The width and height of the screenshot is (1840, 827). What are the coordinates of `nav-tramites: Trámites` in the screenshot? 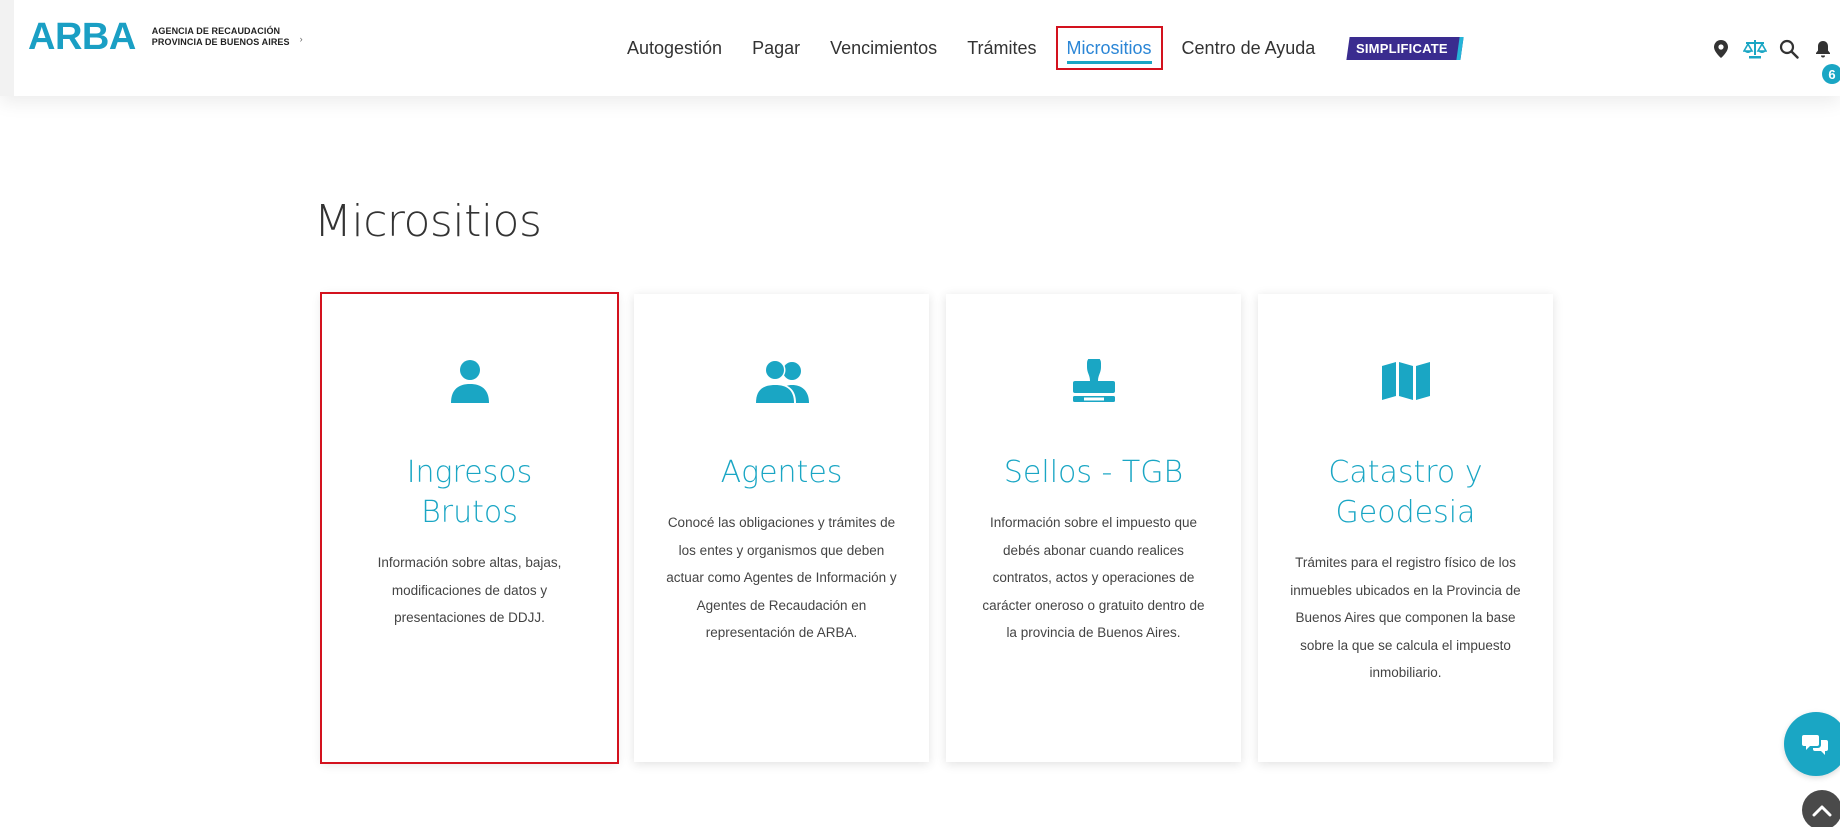 It's located at (1001, 48).